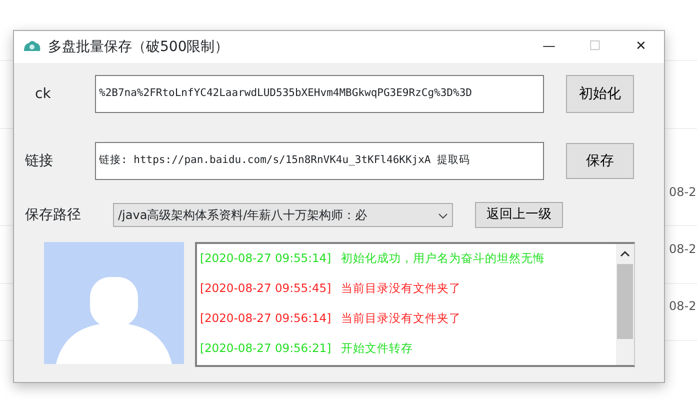  What do you see at coordinates (625, 254) in the screenshot?
I see `scroll-up-icon` at bounding box center [625, 254].